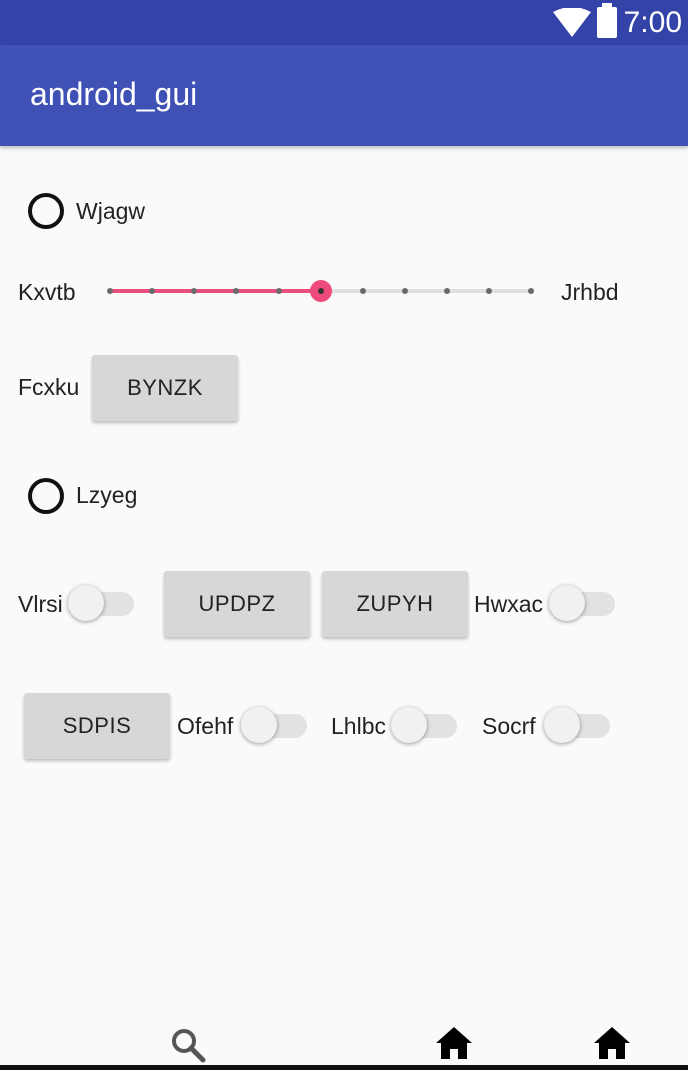 The width and height of the screenshot is (688, 1070). What do you see at coordinates (215, 291) in the screenshot?
I see `seekbar-progress` at bounding box center [215, 291].